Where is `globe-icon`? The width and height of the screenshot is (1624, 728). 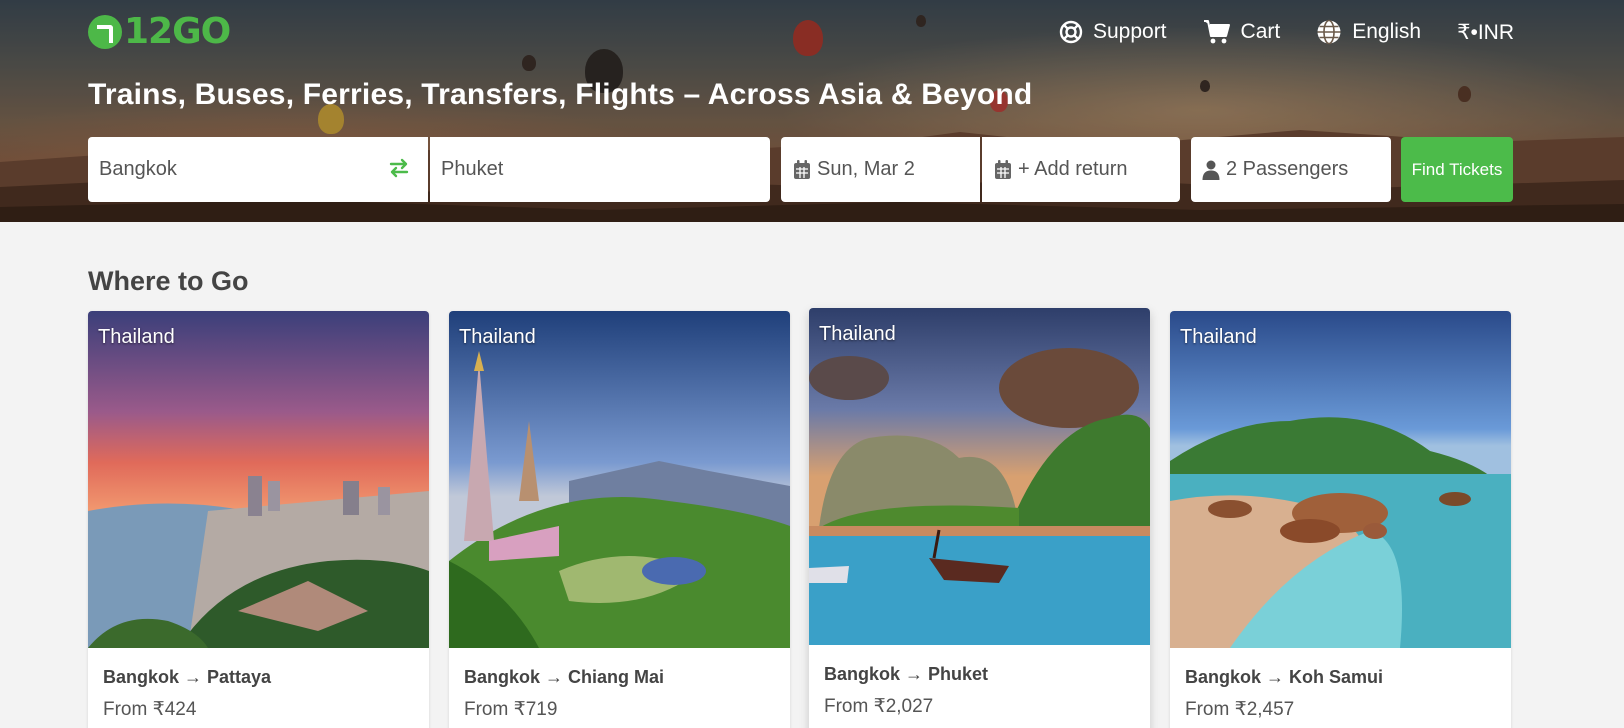
globe-icon is located at coordinates (1329, 32).